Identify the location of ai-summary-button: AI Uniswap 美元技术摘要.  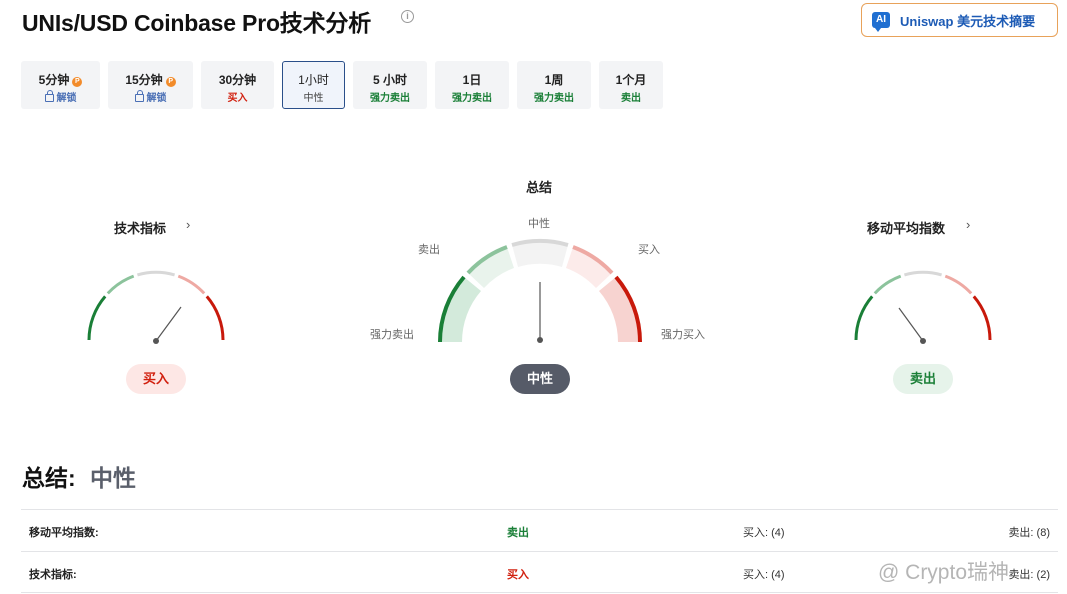
(959, 20).